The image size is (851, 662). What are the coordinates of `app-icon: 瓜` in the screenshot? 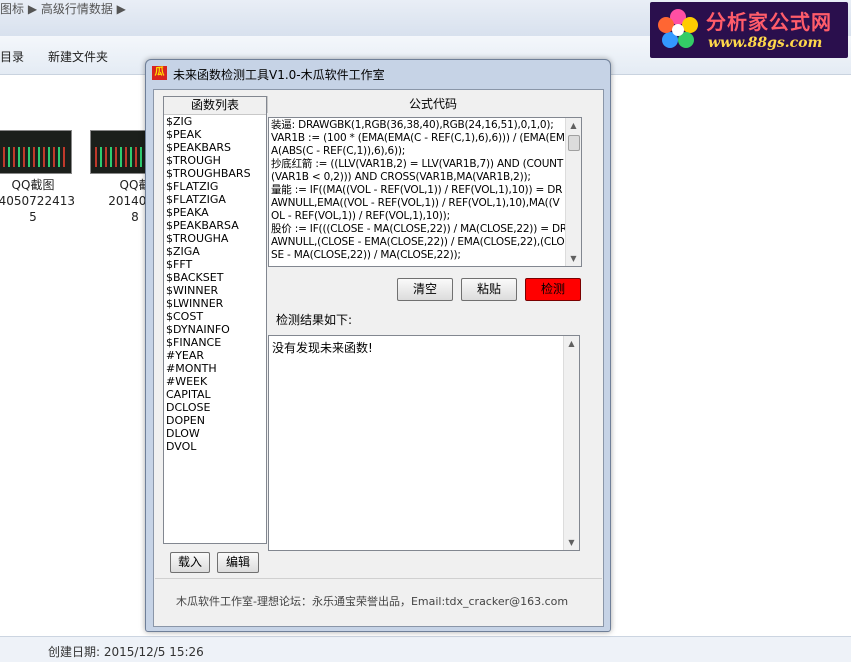 It's located at (159, 73).